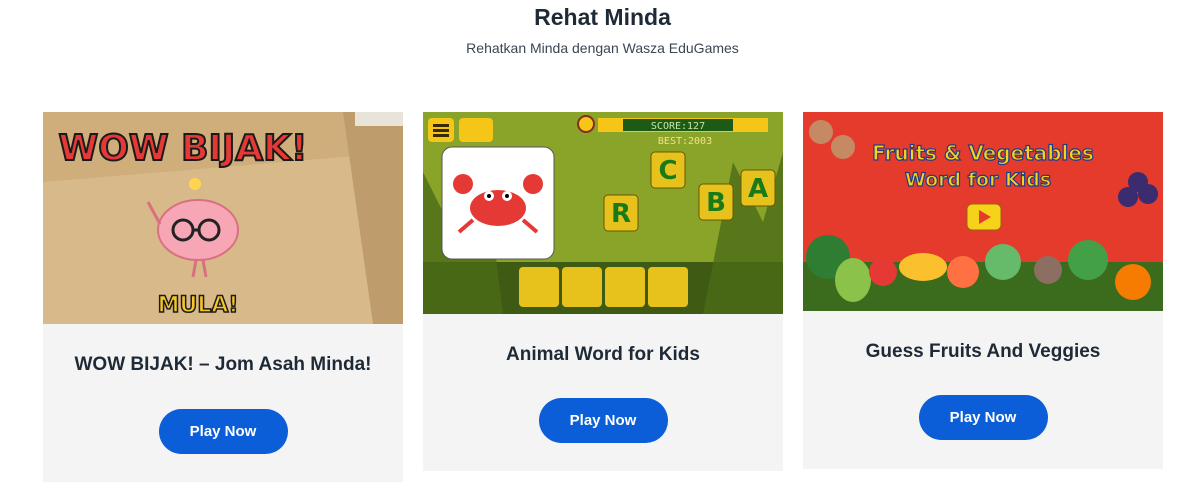 This screenshot has height=494, width=1183. What do you see at coordinates (586, 124) in the screenshot?
I see `timer-icon` at bounding box center [586, 124].